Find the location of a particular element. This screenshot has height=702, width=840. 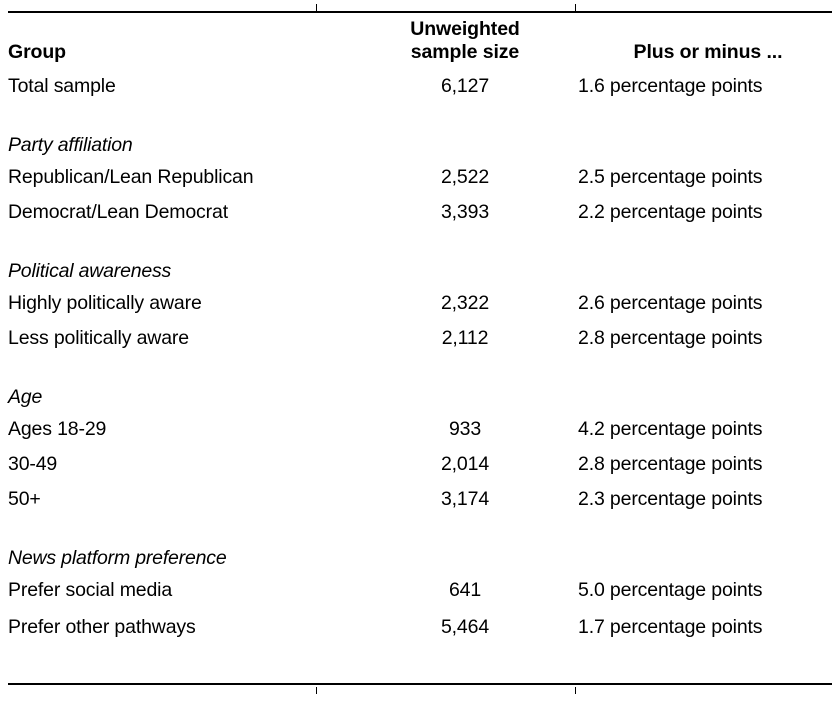

row-group-label: 50+ is located at coordinates (24, 498).